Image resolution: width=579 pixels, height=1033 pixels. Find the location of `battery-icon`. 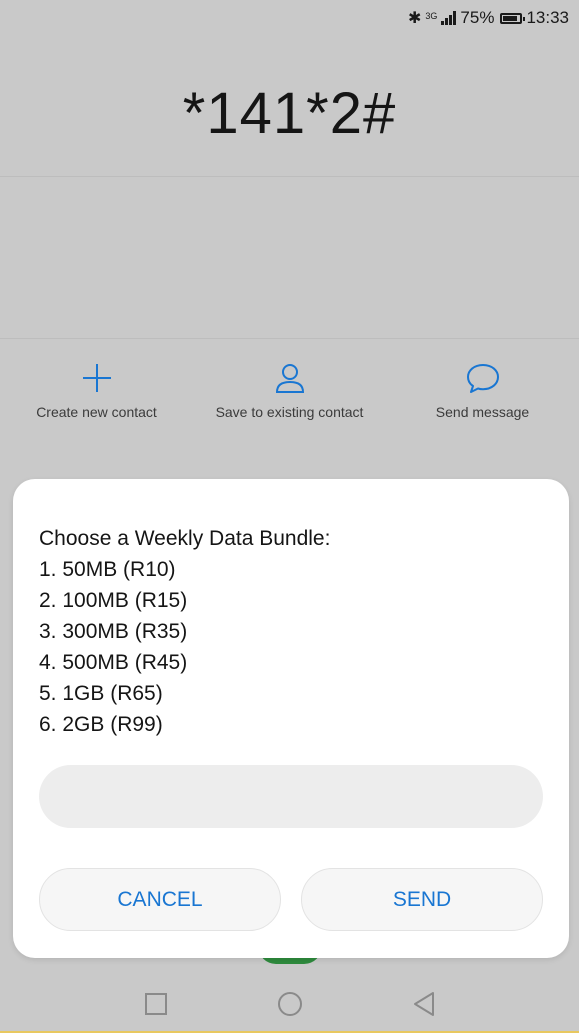

battery-icon is located at coordinates (513, 18).